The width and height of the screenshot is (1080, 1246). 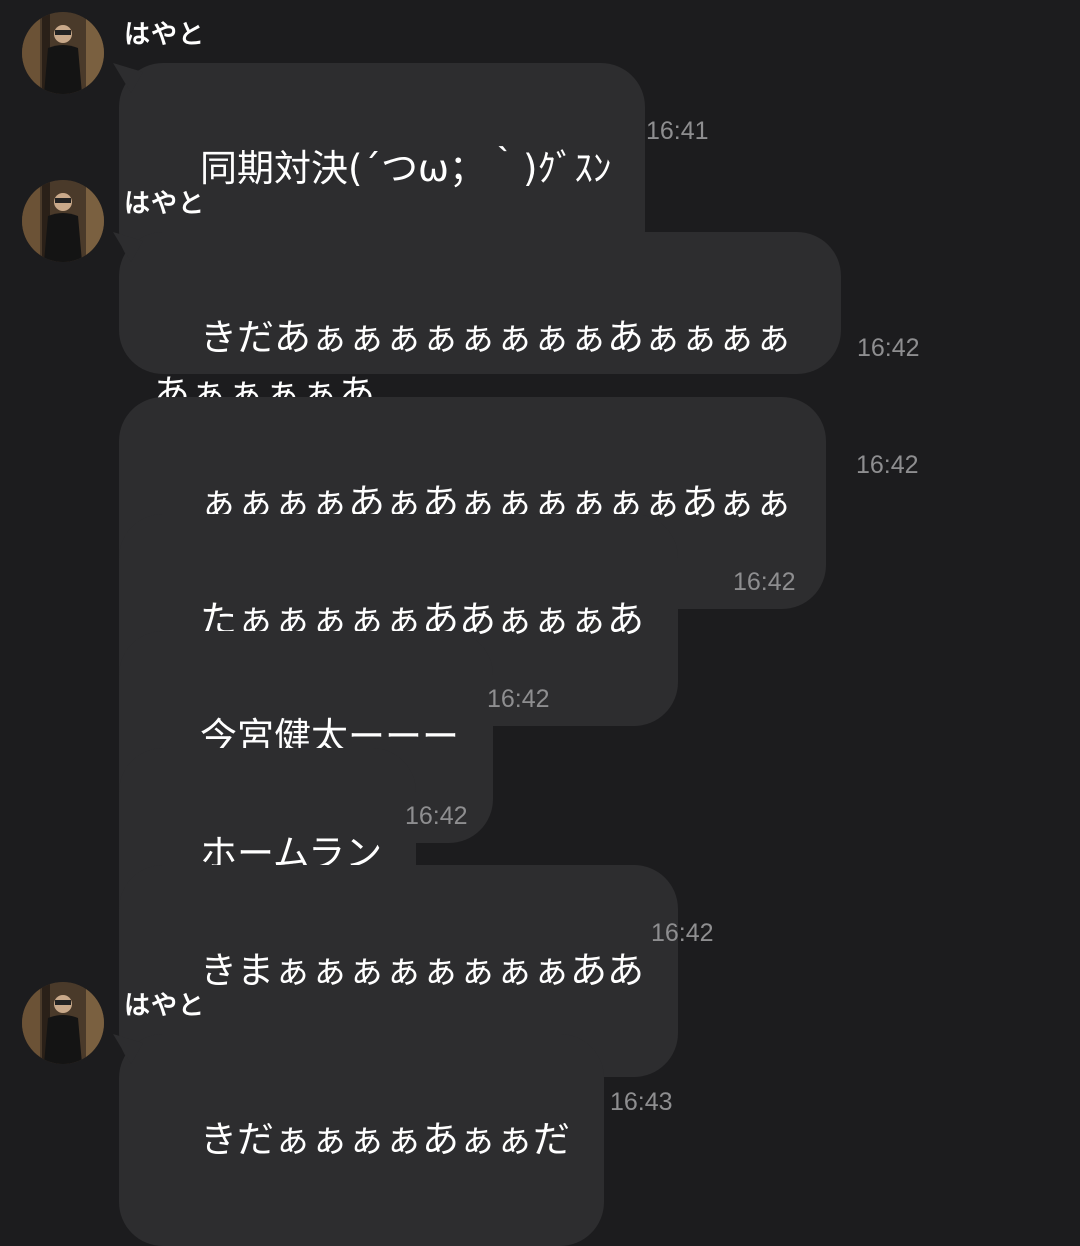 What do you see at coordinates (422, 970) in the screenshot?
I see `message-text: きまぁぁぁぁぁぁぁぁああ` at bounding box center [422, 970].